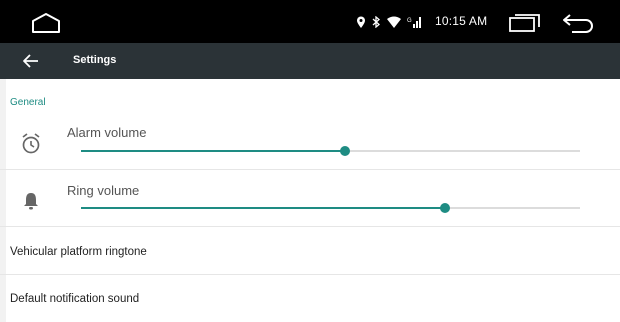 The width and height of the screenshot is (620, 322). I want to click on status-icons: G, so click(388, 22).